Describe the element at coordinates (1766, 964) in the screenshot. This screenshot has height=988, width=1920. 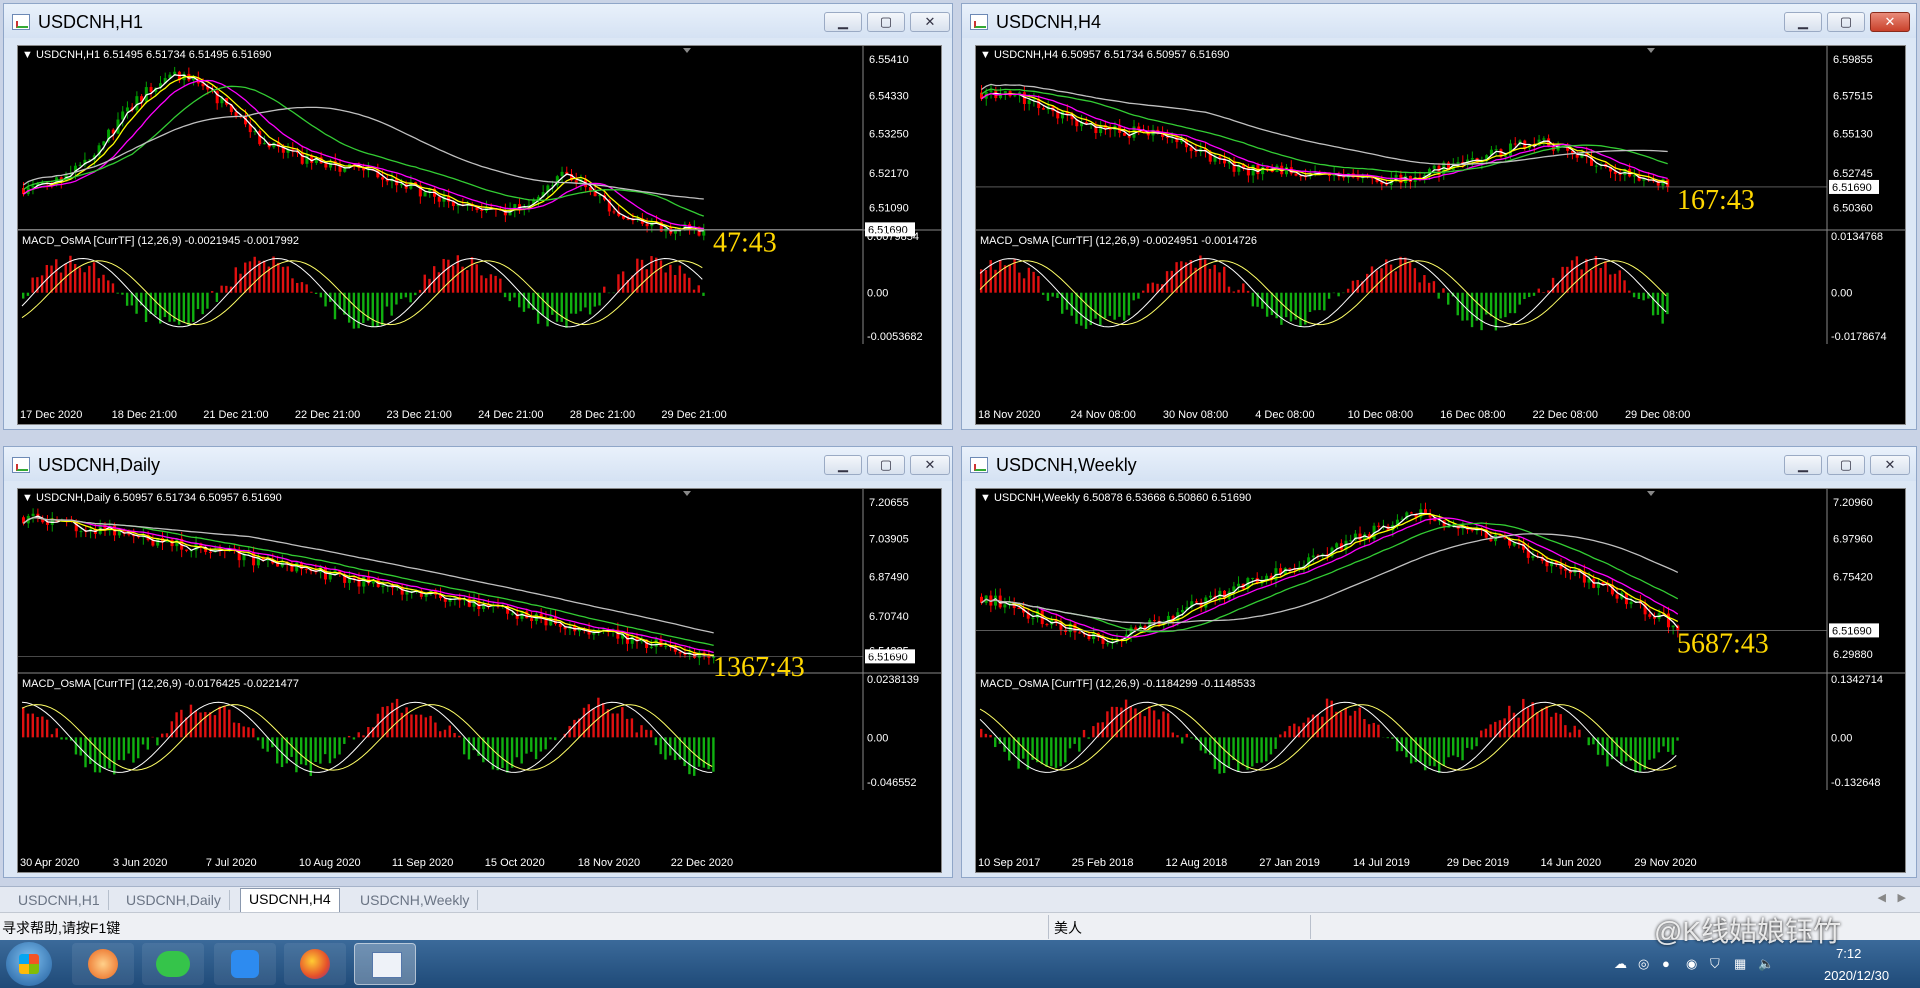
I see `tray-volume-icon: 🔈` at that location.